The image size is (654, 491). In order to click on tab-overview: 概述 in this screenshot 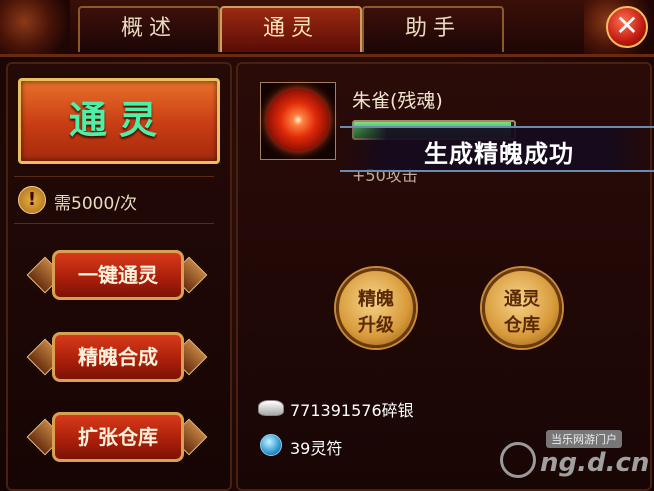, I will do `click(149, 29)`.